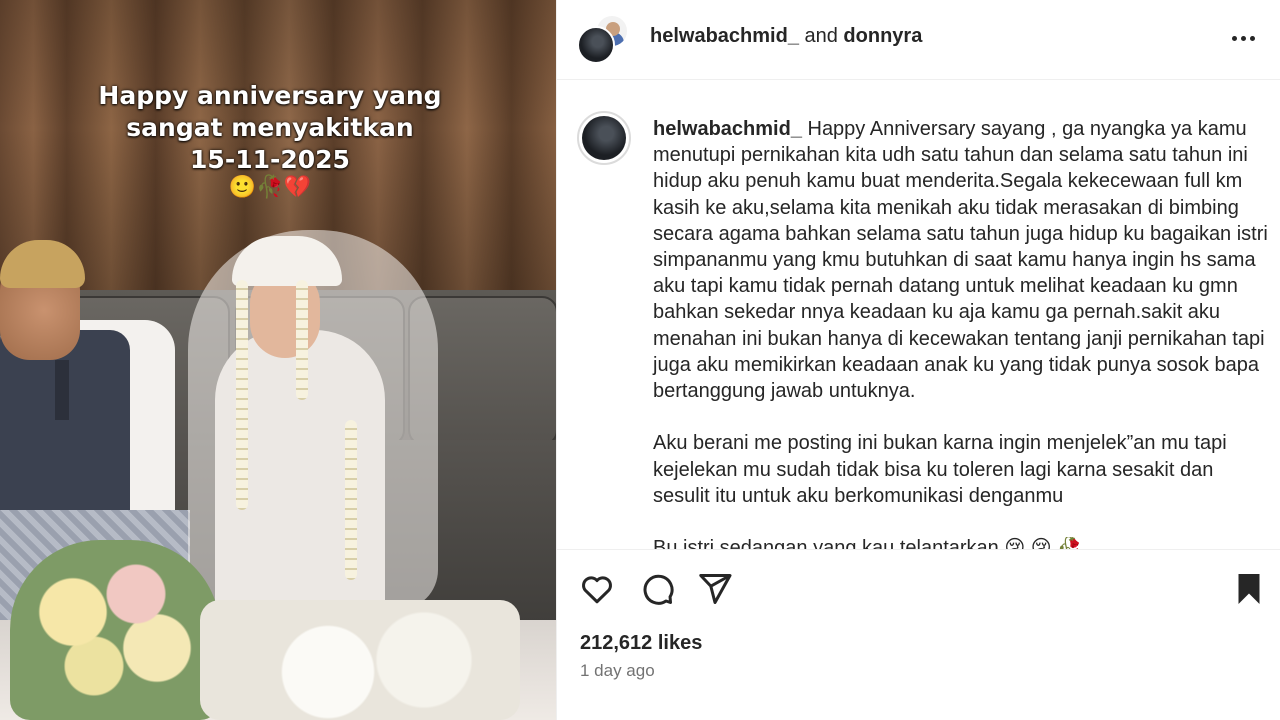 This screenshot has width=1280, height=720. I want to click on likes-count: 212,612 likes, so click(641, 643).